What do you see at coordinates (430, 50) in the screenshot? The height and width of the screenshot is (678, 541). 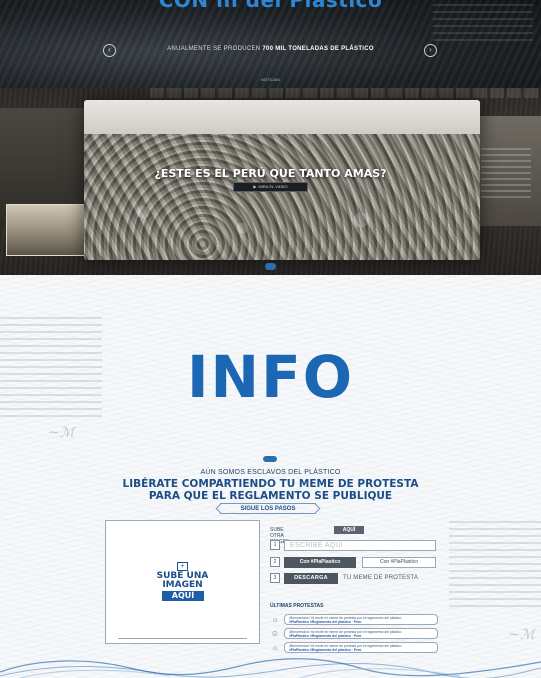 I see `chevron-right-icon: ›` at bounding box center [430, 50].